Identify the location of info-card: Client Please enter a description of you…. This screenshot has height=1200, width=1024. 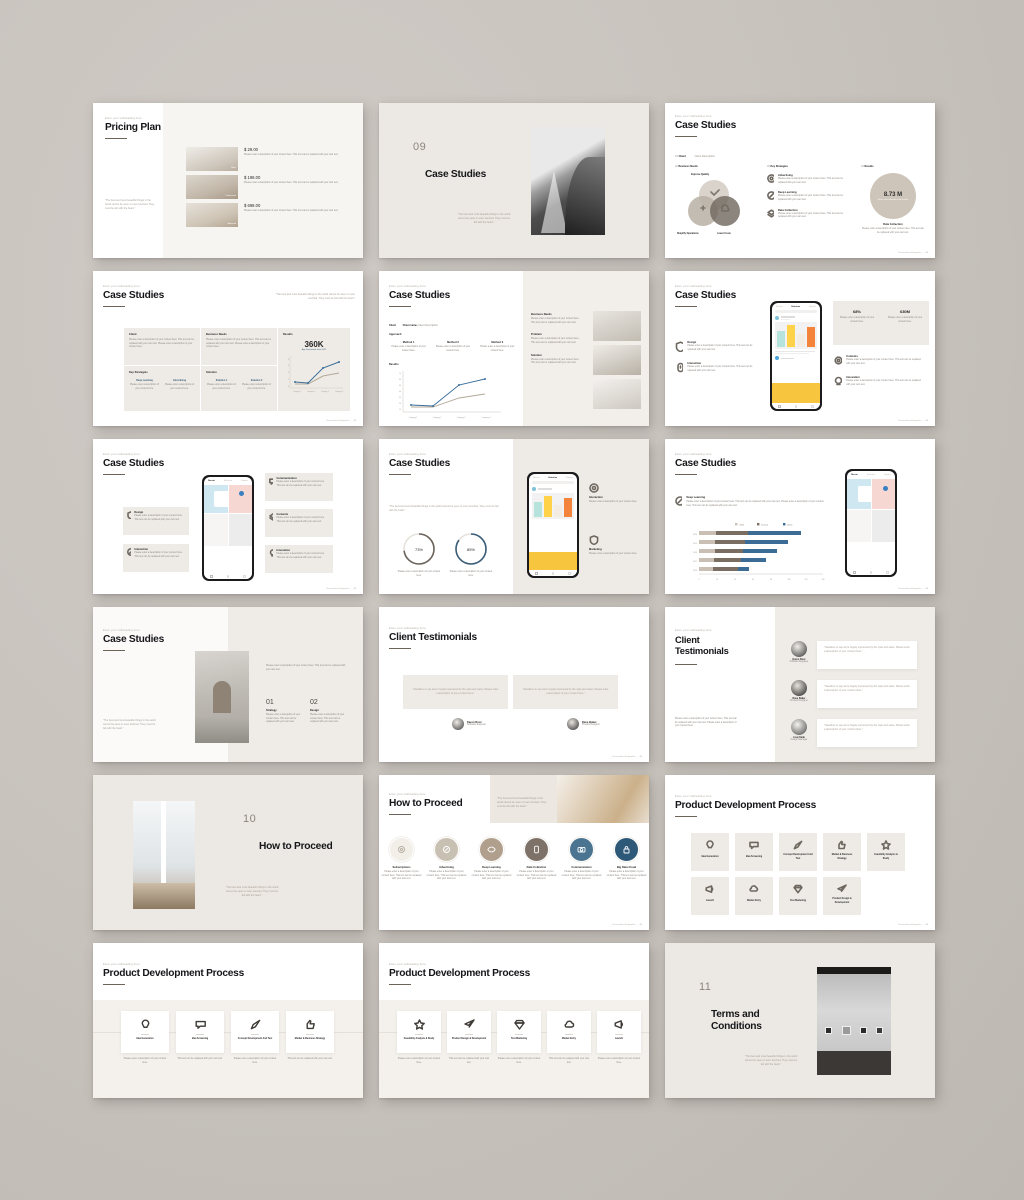
(162, 346).